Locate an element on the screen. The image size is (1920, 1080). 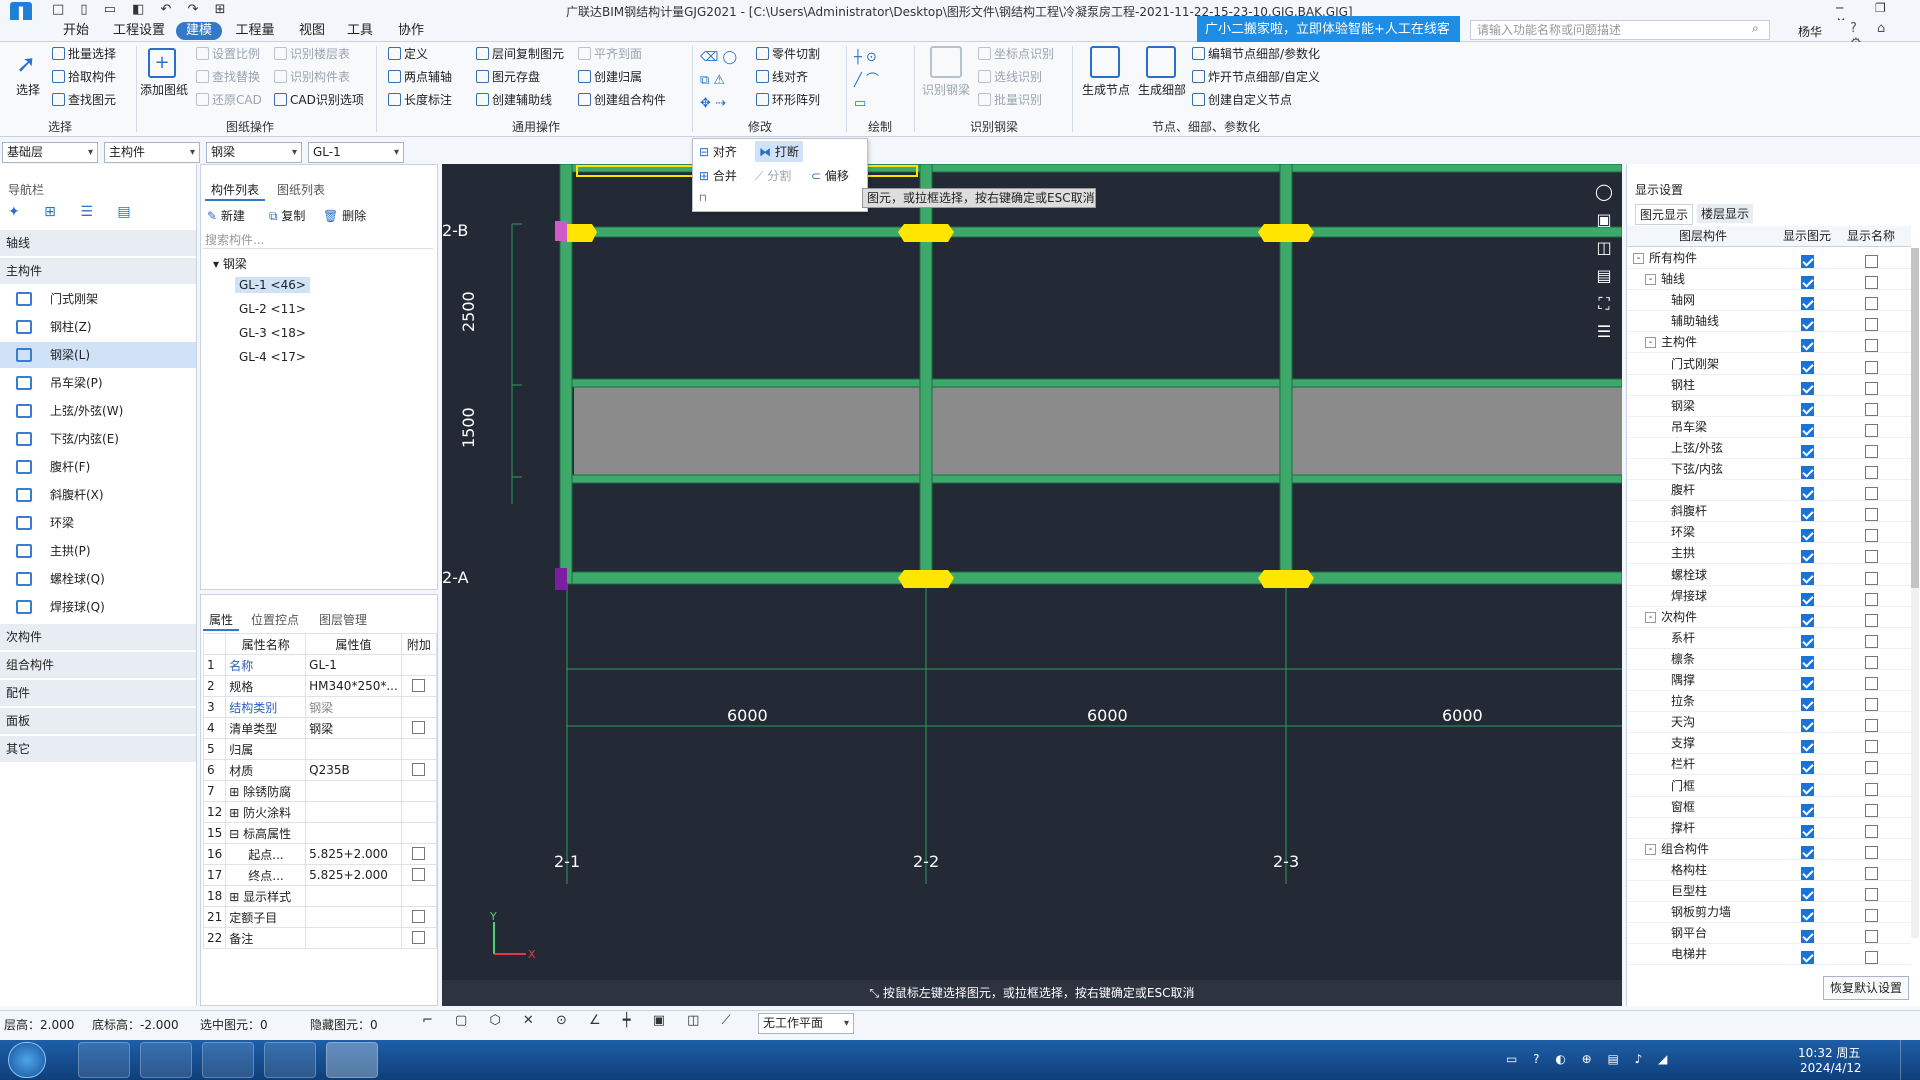
beam-mid1 is located at coordinates (1090, 383).